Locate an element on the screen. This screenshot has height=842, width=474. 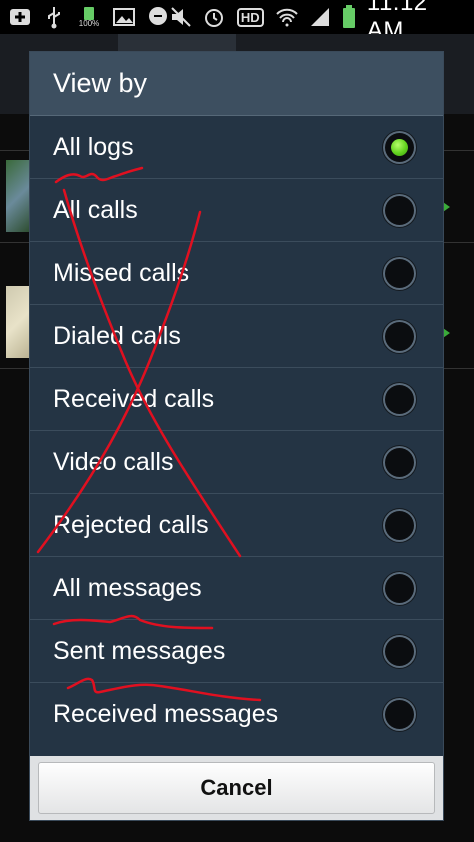
radio-selected-icon is located at coordinates (399, 147).